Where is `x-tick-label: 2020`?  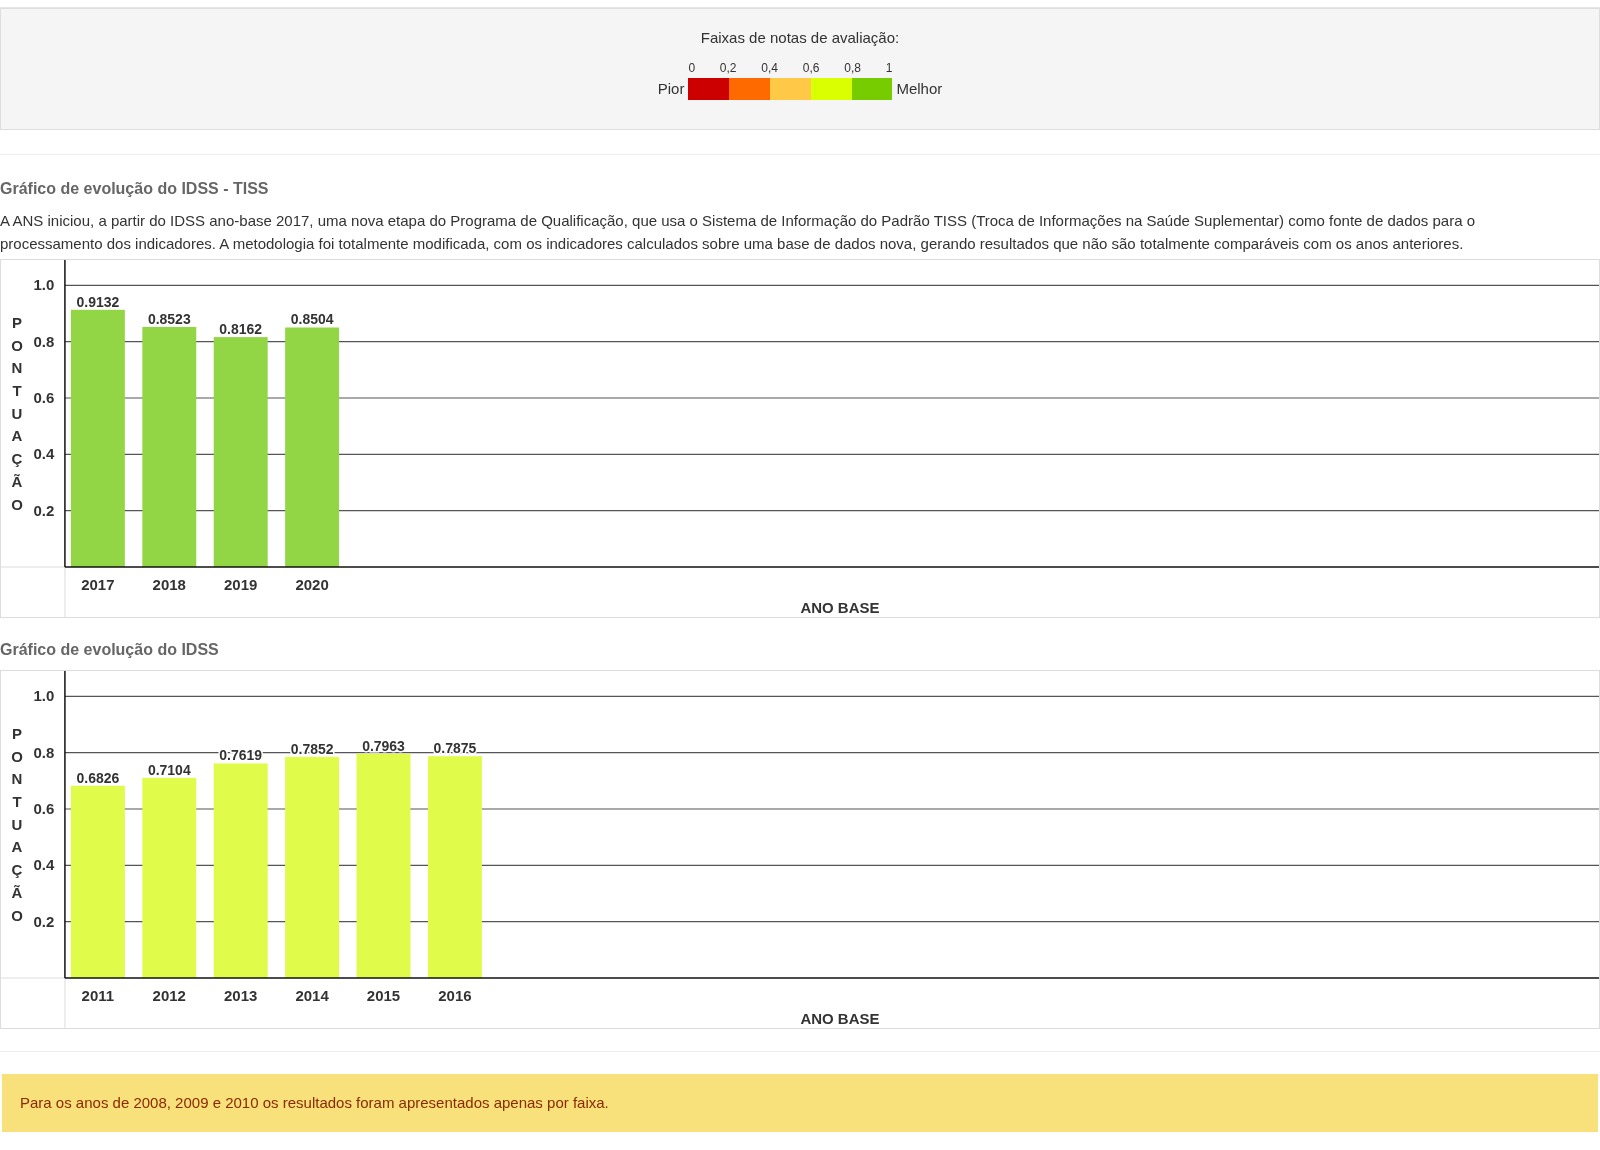
x-tick-label: 2020 is located at coordinates (312, 584).